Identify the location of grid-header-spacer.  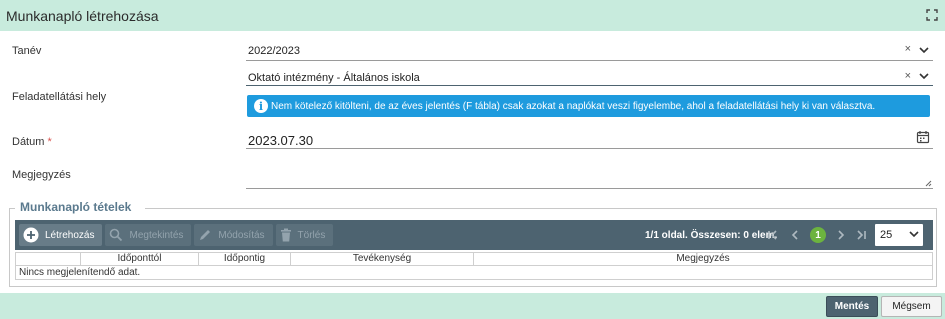
(48, 259).